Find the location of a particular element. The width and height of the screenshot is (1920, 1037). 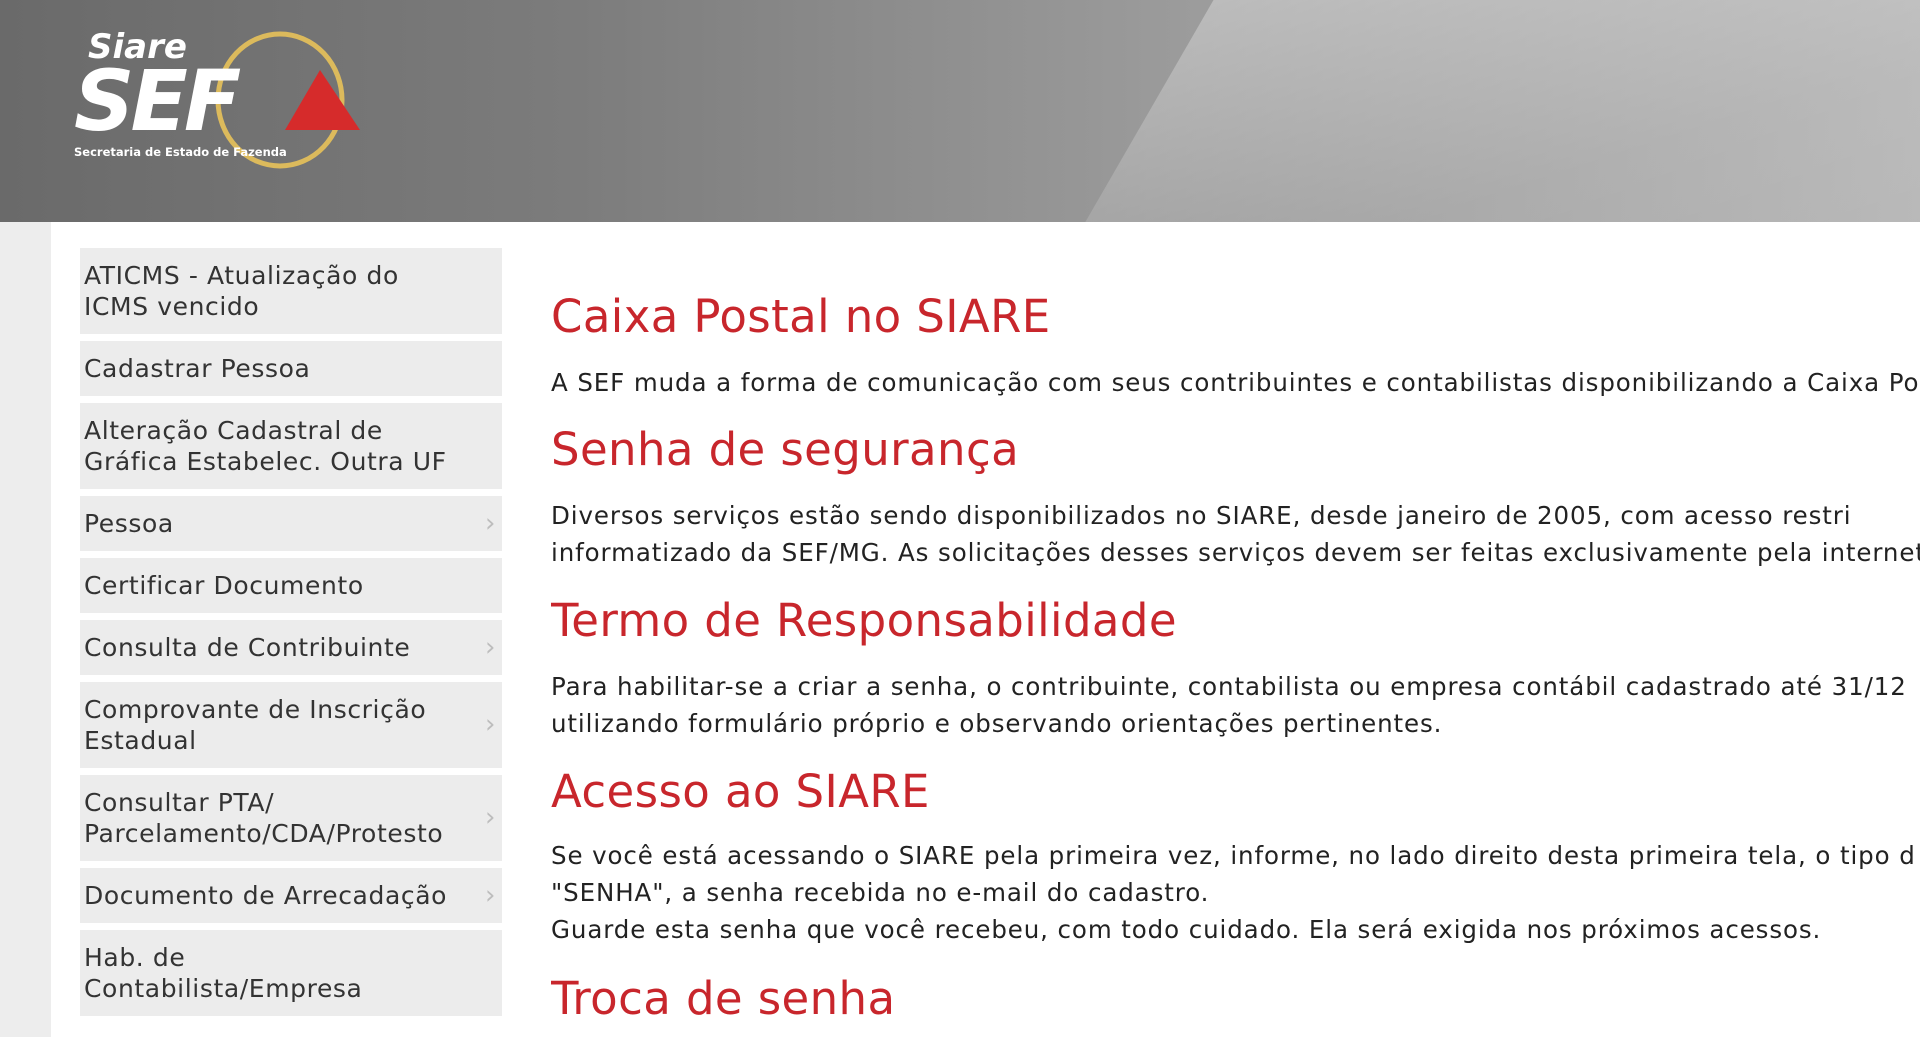

section-title-acesso-siare: Acesso ao SIARE is located at coordinates (740, 791).